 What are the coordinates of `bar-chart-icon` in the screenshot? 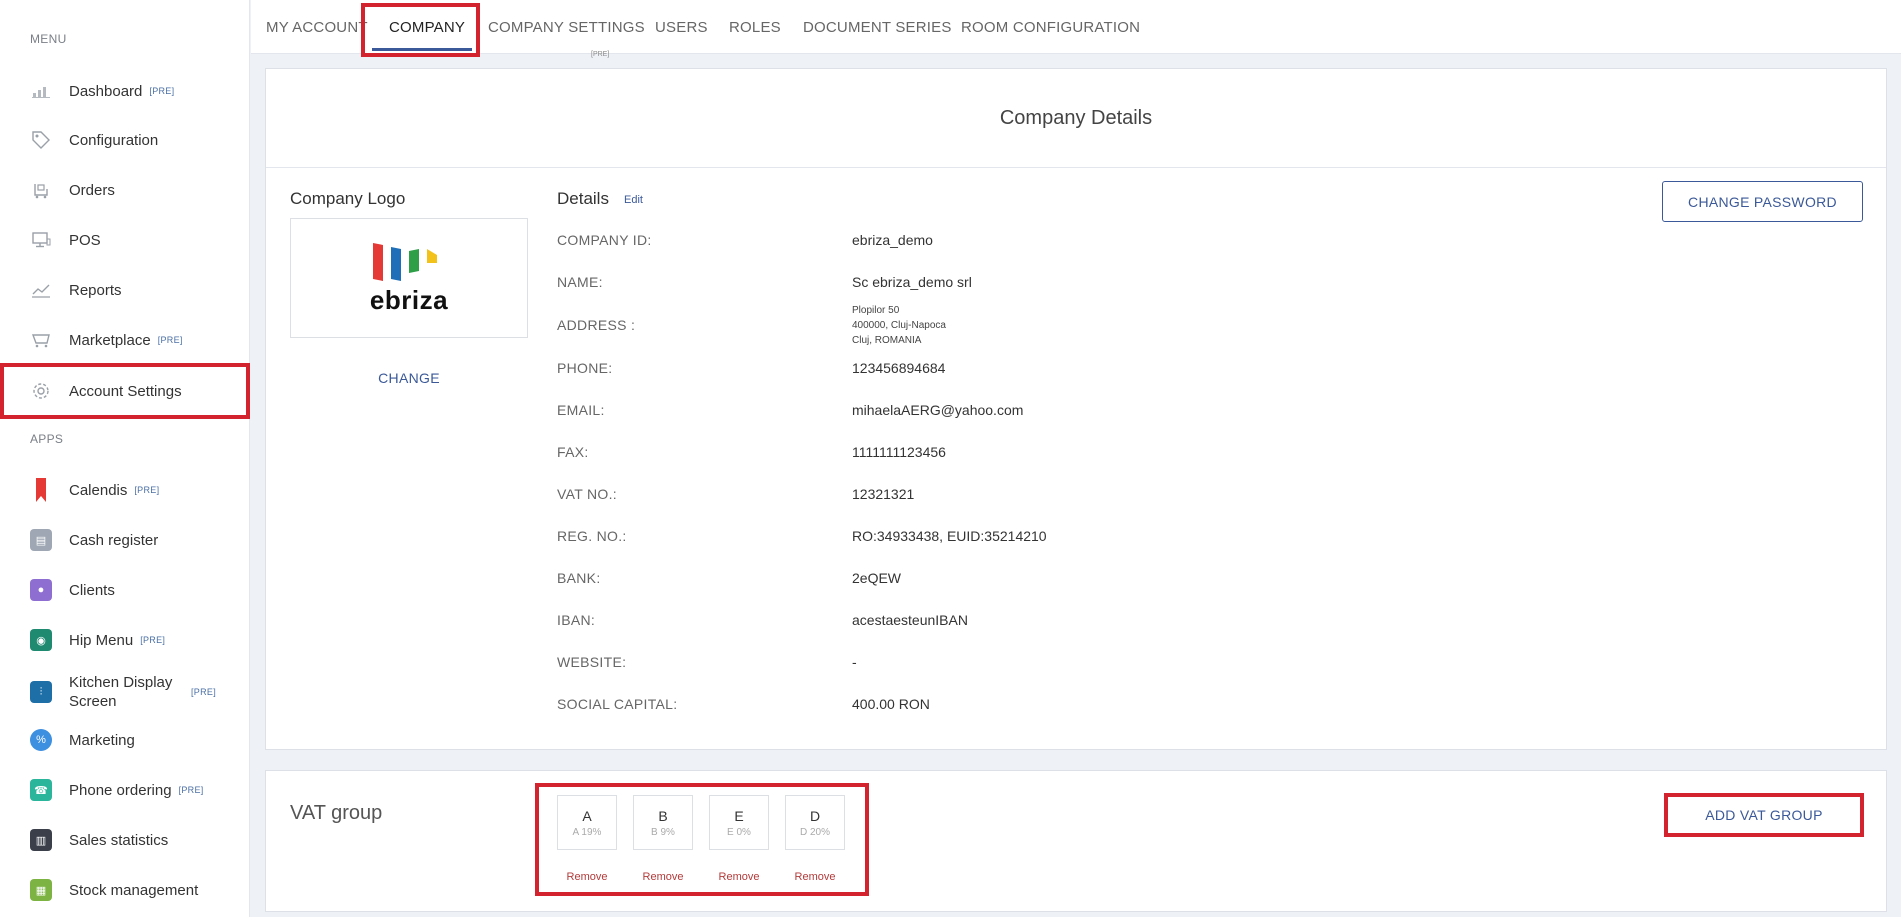 It's located at (41, 91).